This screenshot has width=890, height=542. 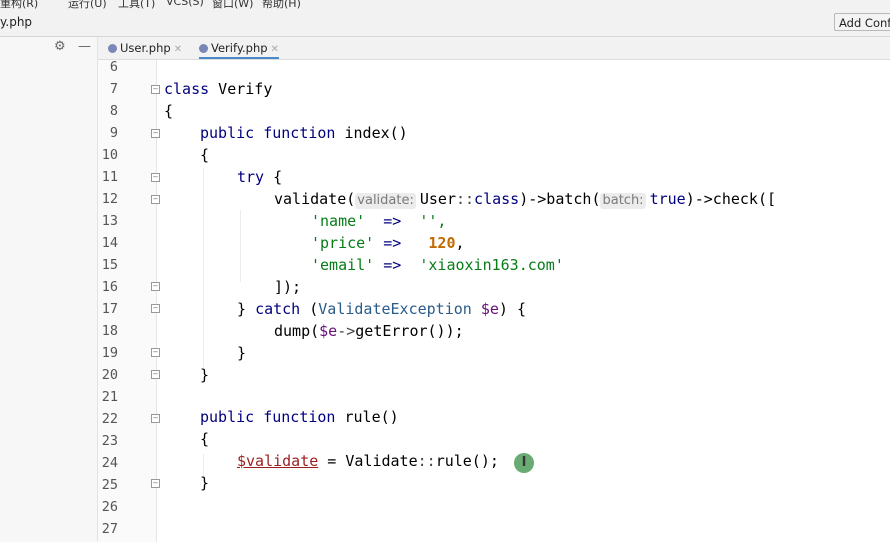 I want to click on menu-item-refactor: 重构(R), so click(x=19, y=5).